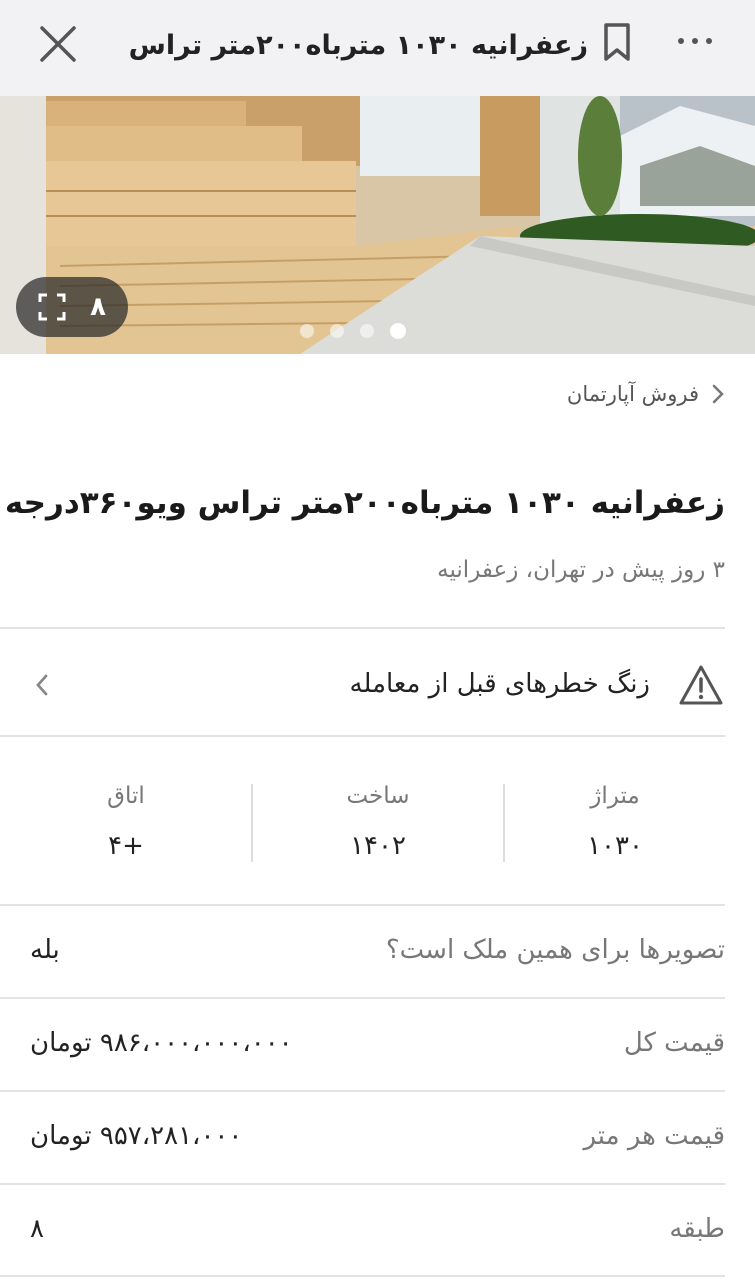  I want to click on stat-label: ساخت, so click(378, 796).